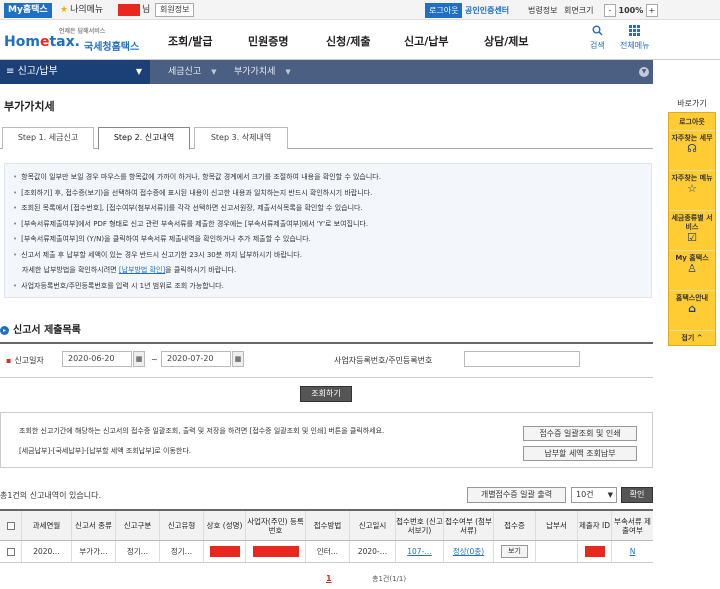 The width and height of the screenshot is (720, 589). Describe the element at coordinates (594, 495) in the screenshot. I see `page-size-select: 10건 ▼` at that location.